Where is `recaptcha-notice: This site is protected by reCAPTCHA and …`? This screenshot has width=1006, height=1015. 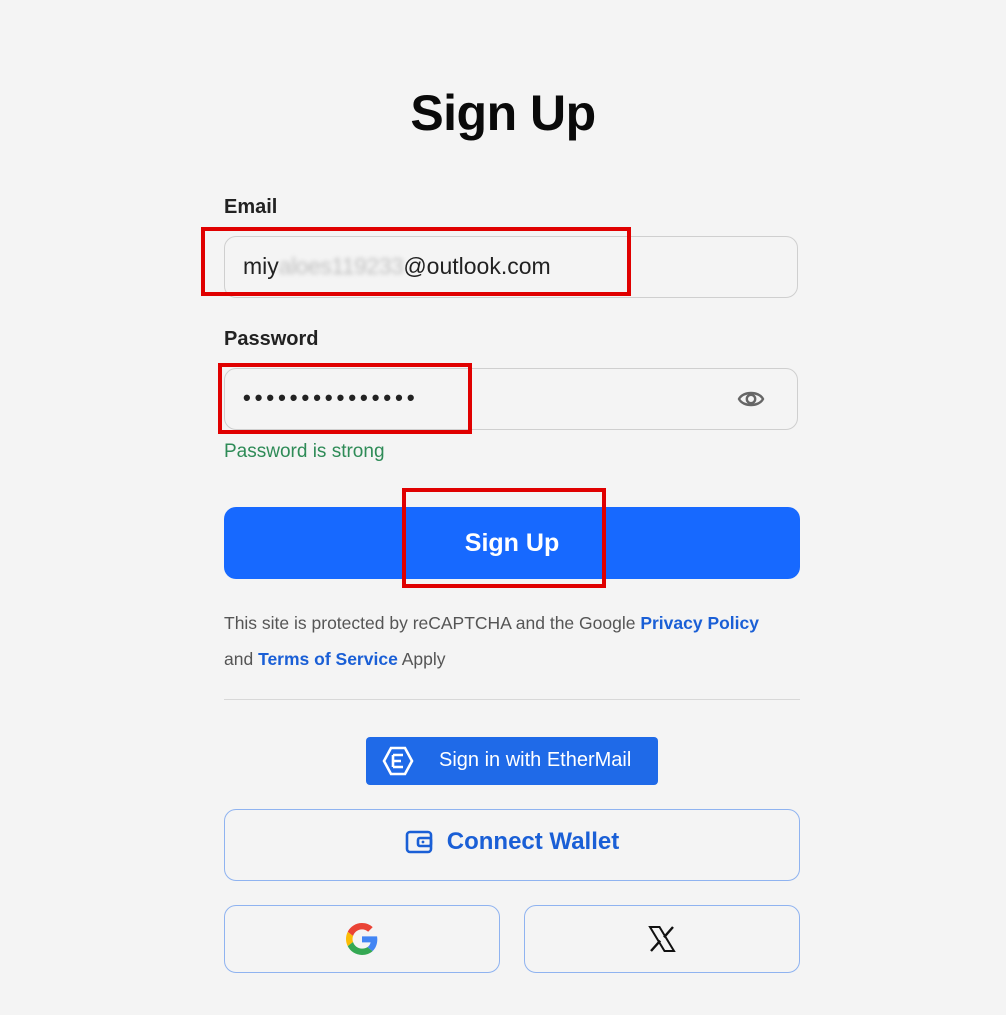 recaptcha-notice: This site is protected by reCAPTCHA and … is located at coordinates (512, 641).